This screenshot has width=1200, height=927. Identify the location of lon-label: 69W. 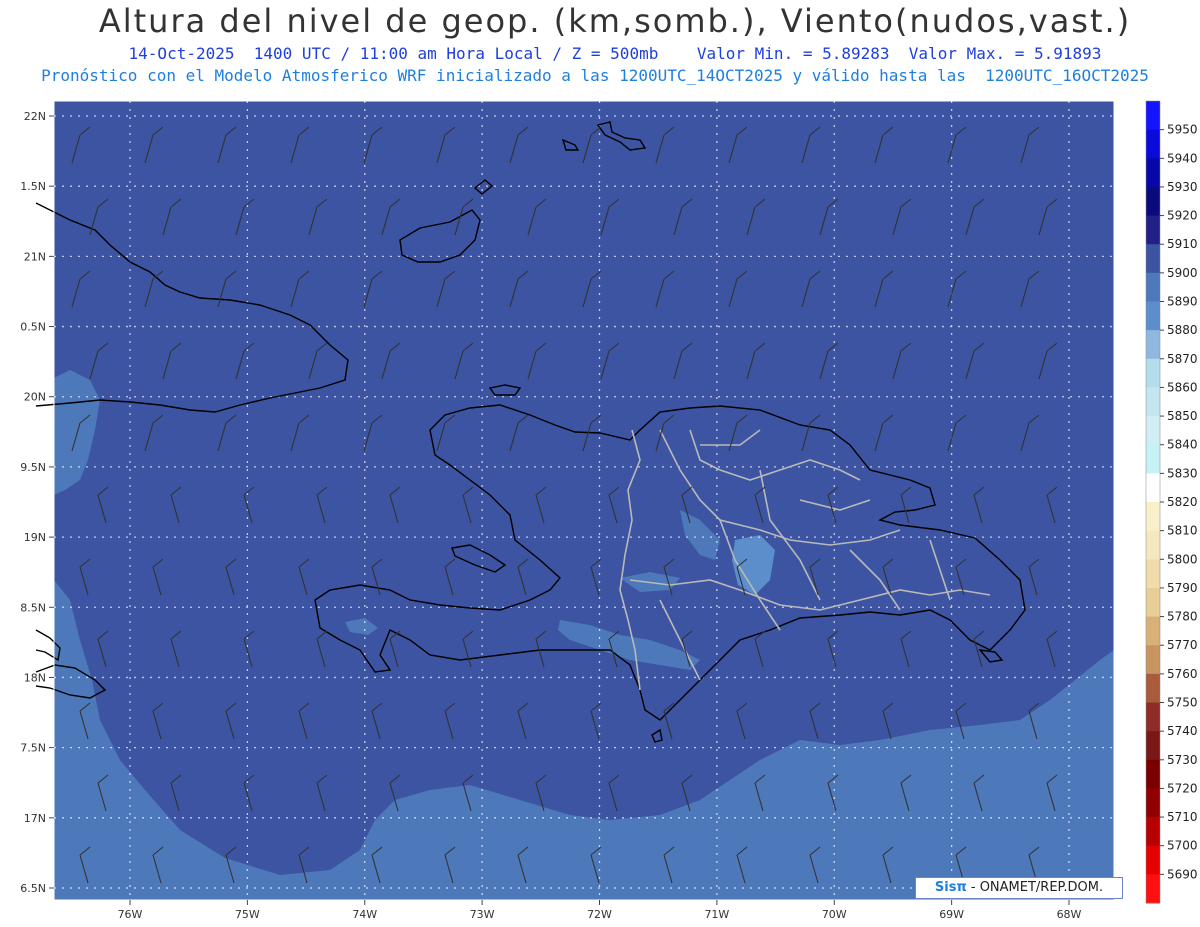
(951, 914).